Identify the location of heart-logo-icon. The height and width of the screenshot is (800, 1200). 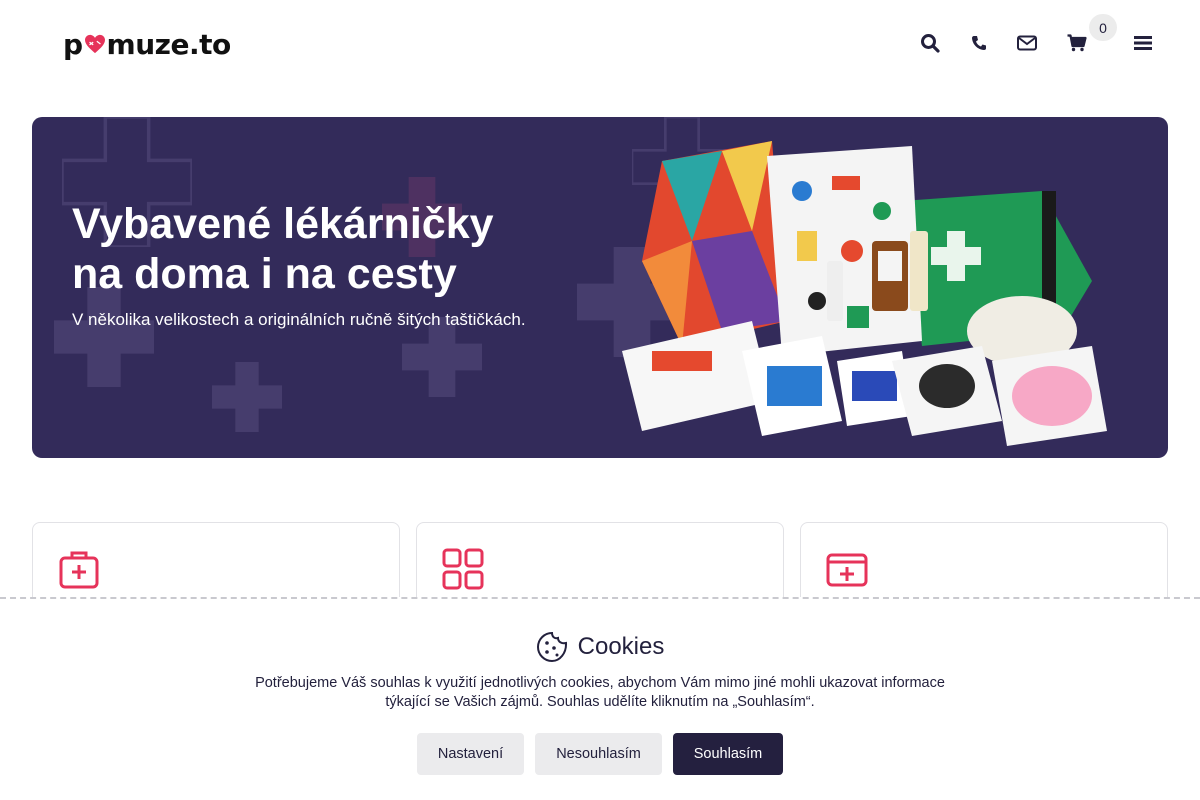
(94, 44).